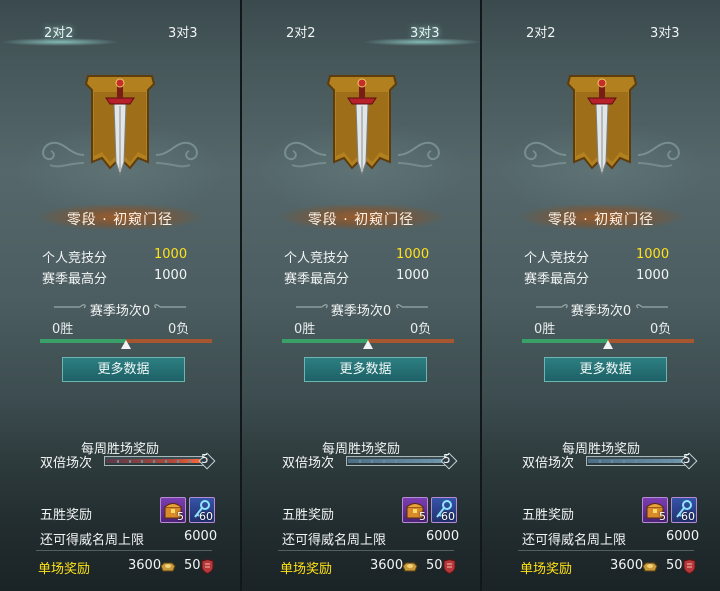 This screenshot has height=591, width=720. What do you see at coordinates (422, 516) in the screenshot?
I see `chest-count: 5` at bounding box center [422, 516].